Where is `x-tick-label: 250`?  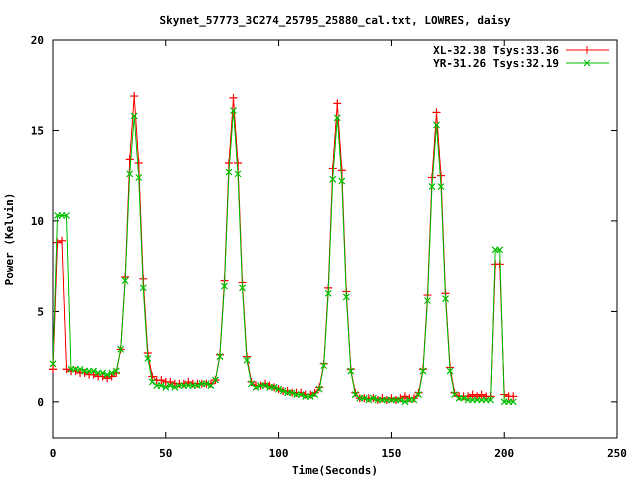 x-tick-label: 250 is located at coordinates (617, 453).